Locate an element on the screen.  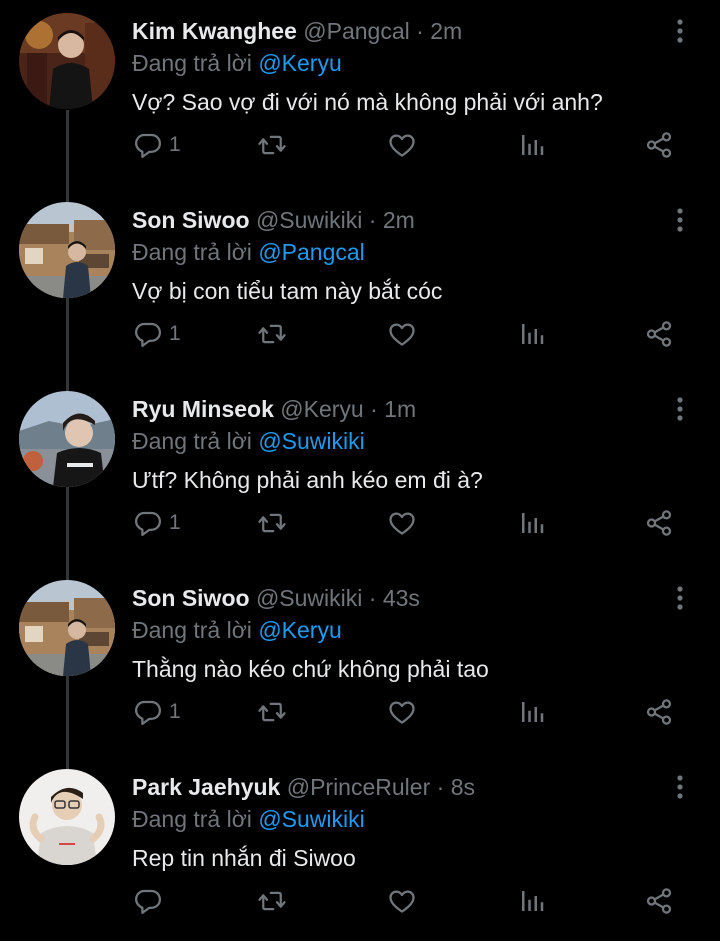
timestamp: 8s is located at coordinates (463, 787).